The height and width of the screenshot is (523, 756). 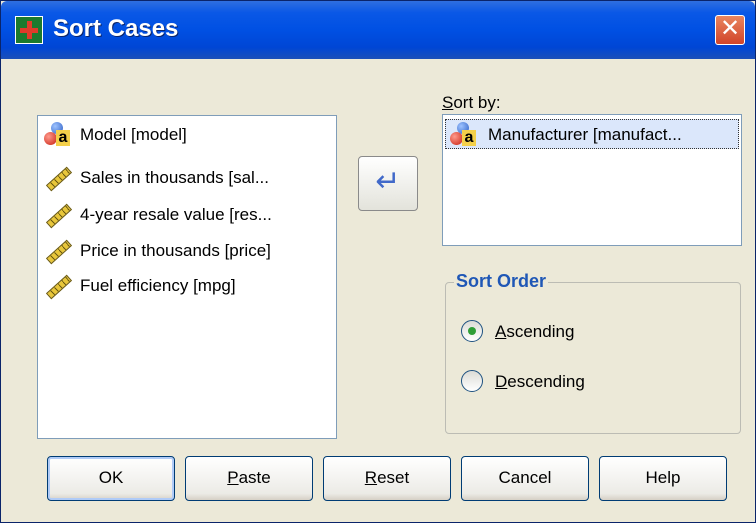 I want to click on descending-label: Descending, so click(x=540, y=381).